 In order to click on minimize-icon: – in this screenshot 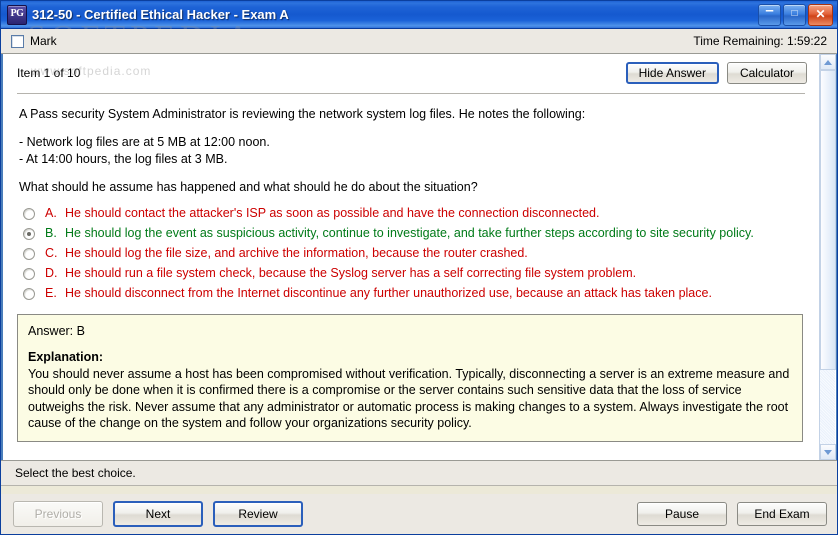, I will do `click(769, 10)`.